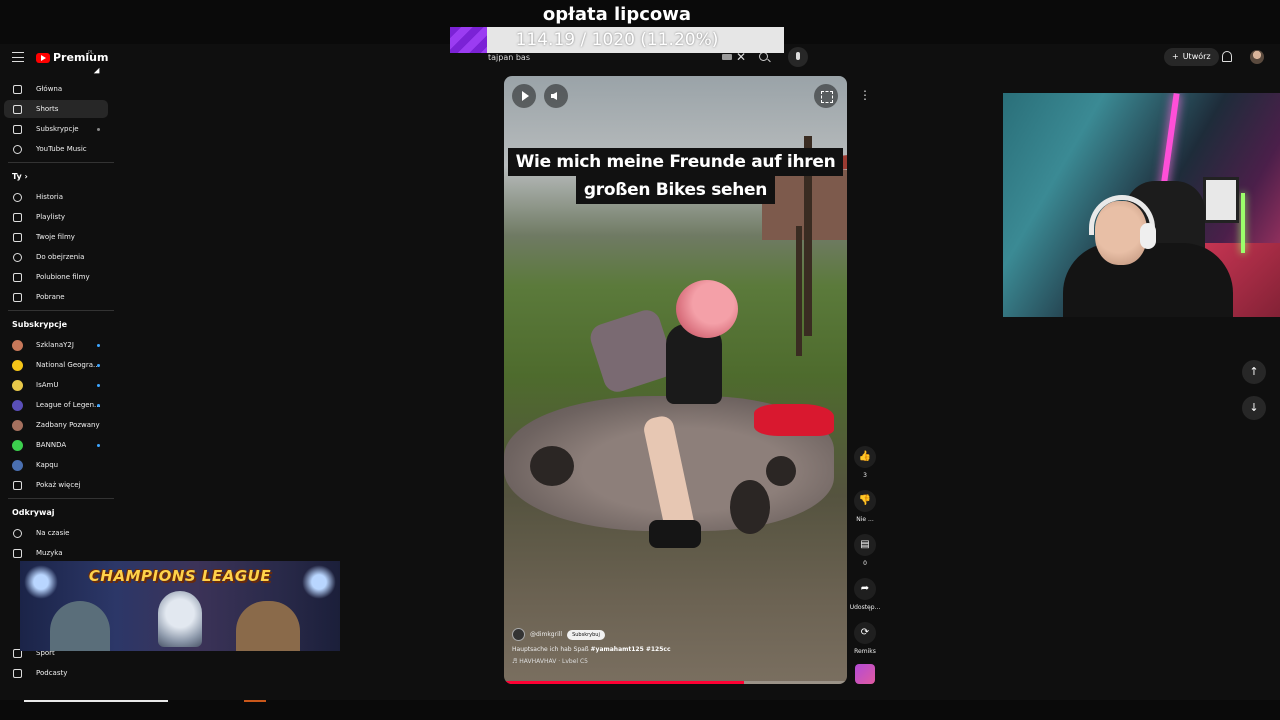  Describe the element at coordinates (17, 109) in the screenshot. I see `shorts-icon` at that location.